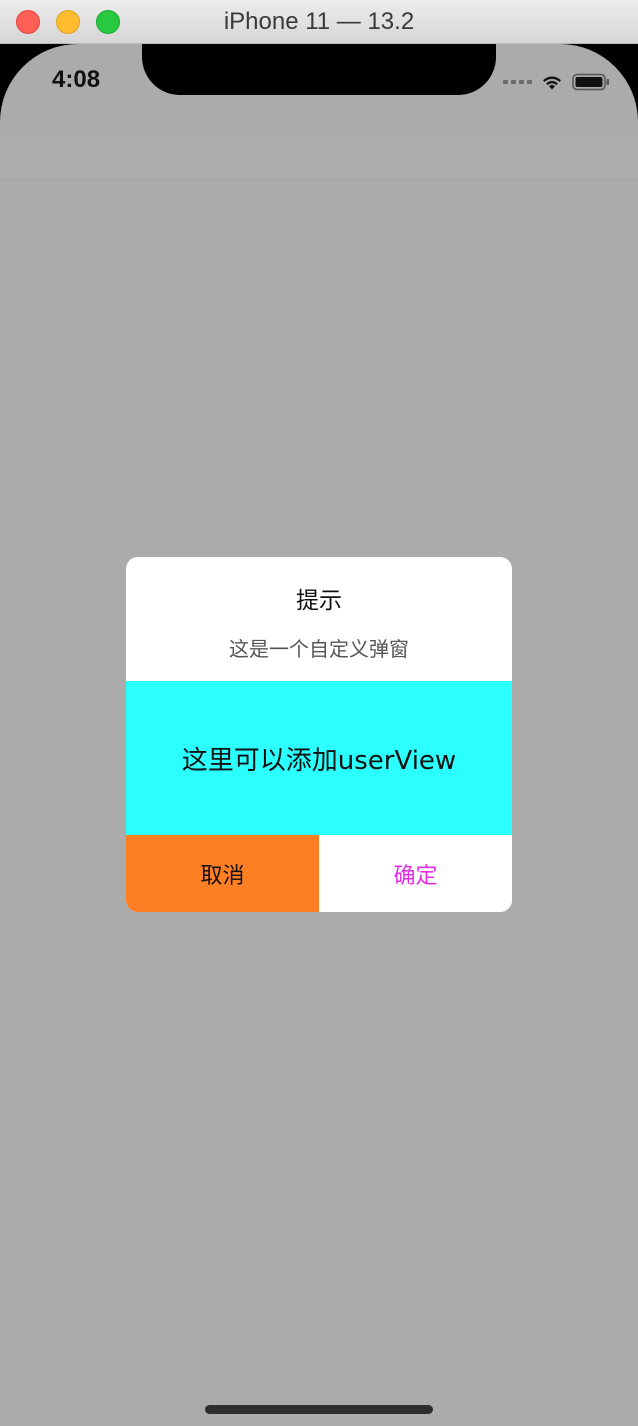 The width and height of the screenshot is (638, 1426). I want to click on home-indicator, so click(319, 1409).